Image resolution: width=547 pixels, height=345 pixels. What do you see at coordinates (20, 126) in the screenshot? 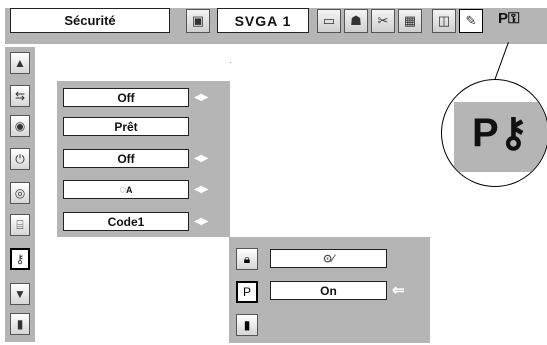
I see `lamp-icon: ◉` at bounding box center [20, 126].